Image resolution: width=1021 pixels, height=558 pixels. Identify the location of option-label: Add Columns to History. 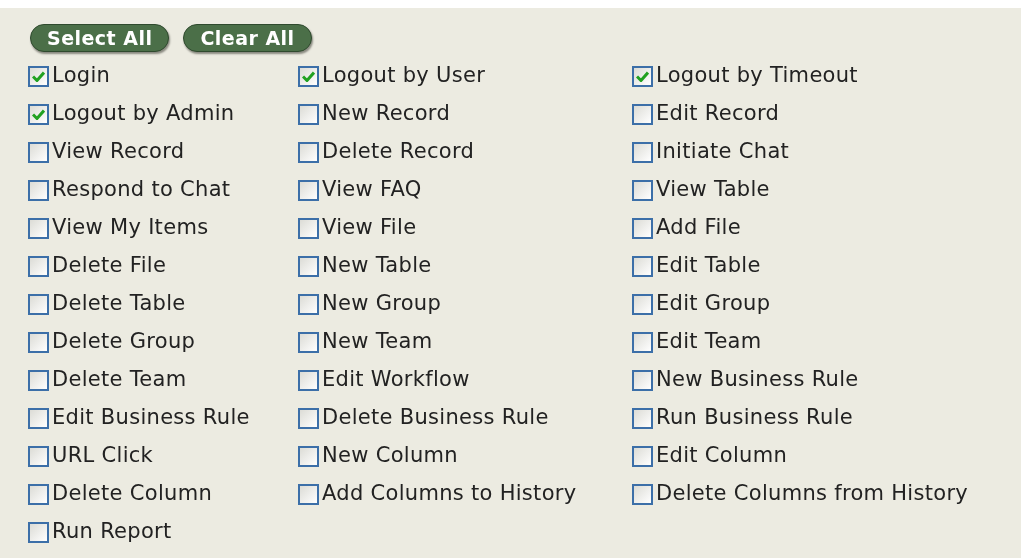
(449, 494).